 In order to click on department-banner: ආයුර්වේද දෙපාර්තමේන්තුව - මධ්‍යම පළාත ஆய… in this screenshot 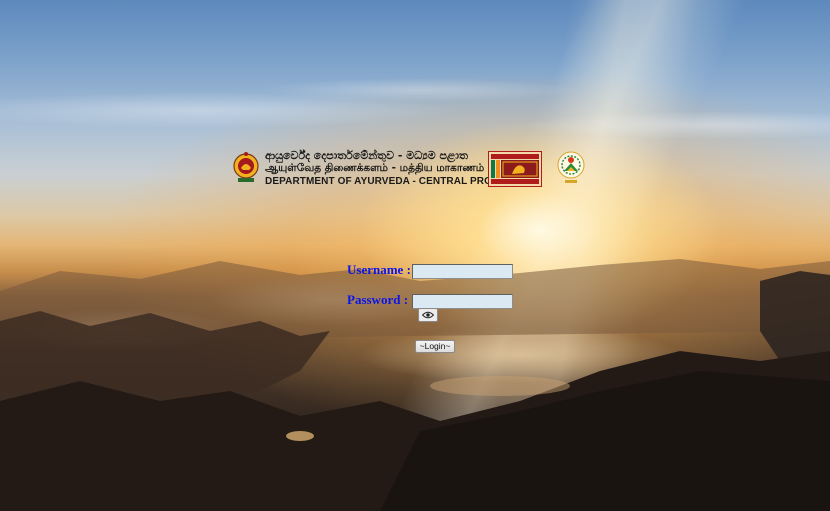, I will do `click(411, 169)`.